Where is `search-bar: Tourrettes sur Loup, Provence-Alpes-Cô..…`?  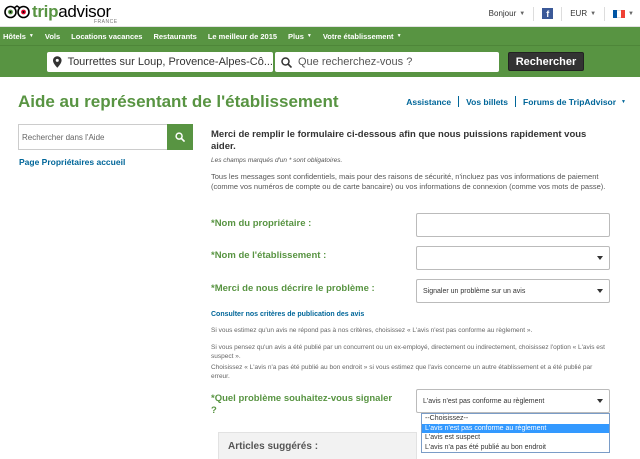
search-bar: Tourrettes sur Loup, Provence-Alpes-Cô..… is located at coordinates (320, 61).